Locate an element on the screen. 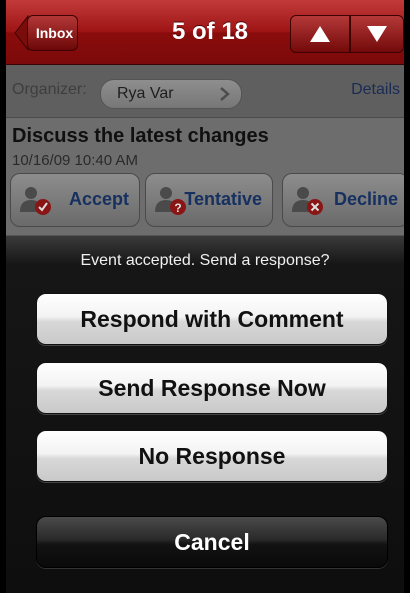  message-position-title: 5 of 18 is located at coordinates (210, 31).